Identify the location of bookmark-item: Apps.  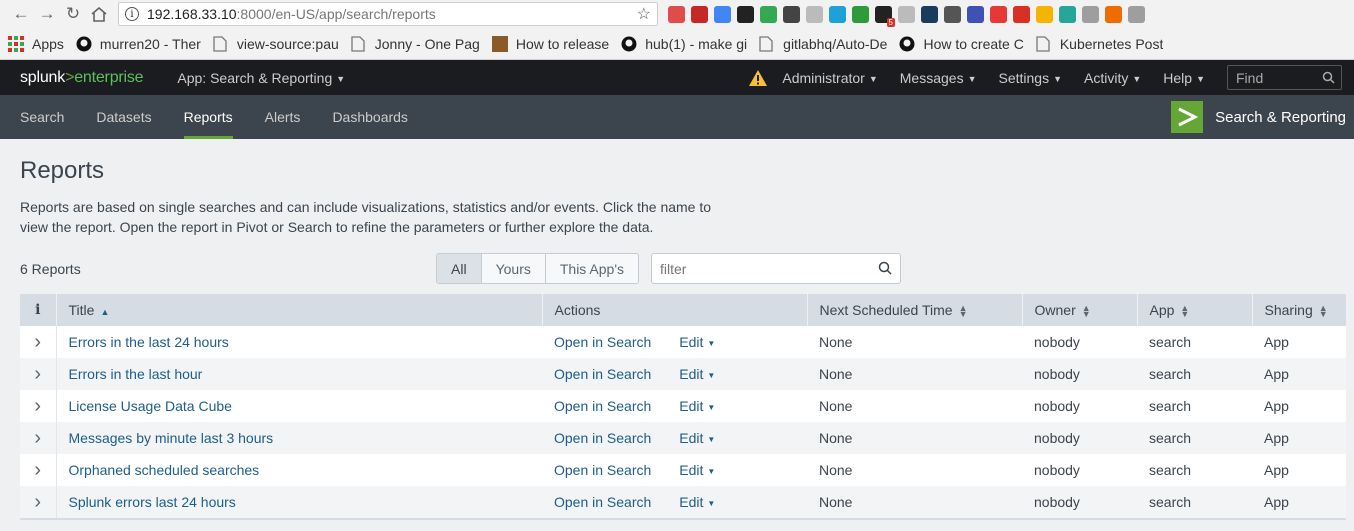
(36, 43).